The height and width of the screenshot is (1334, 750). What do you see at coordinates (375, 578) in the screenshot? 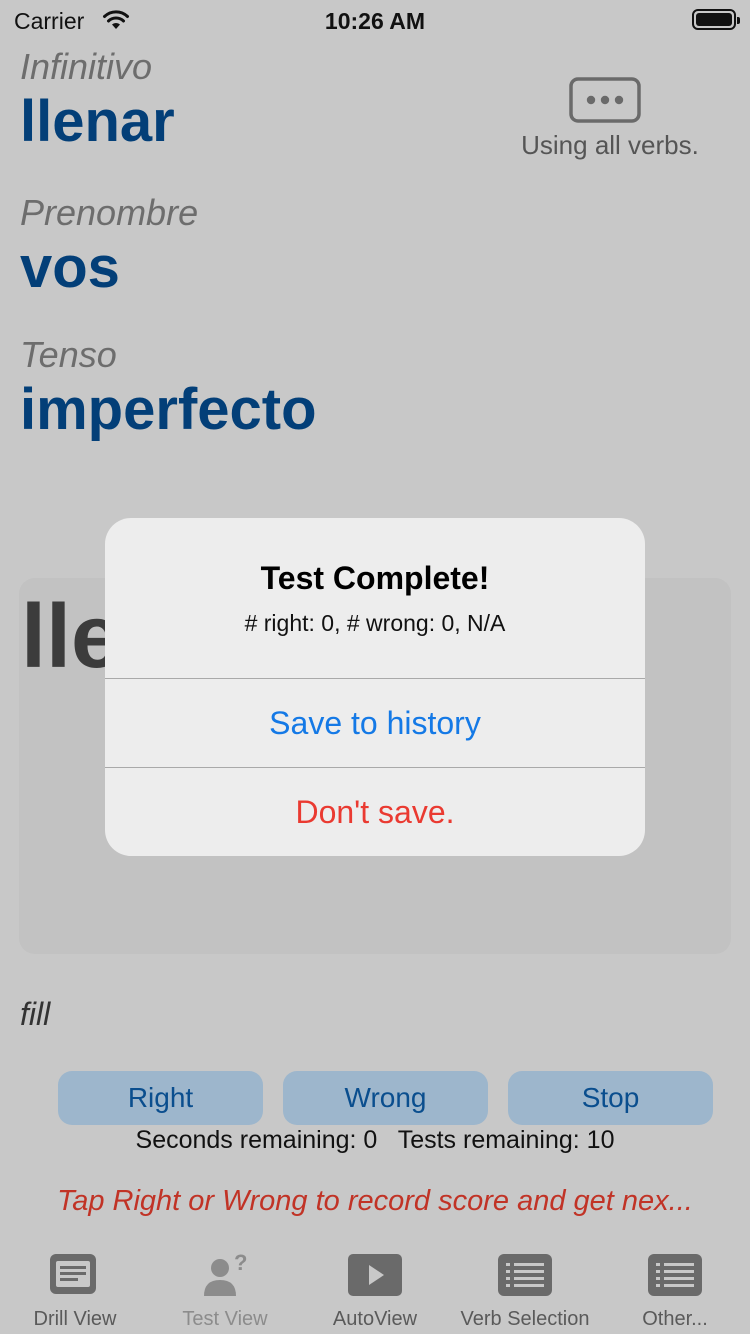
I see `alert-title: Test Complete!` at bounding box center [375, 578].